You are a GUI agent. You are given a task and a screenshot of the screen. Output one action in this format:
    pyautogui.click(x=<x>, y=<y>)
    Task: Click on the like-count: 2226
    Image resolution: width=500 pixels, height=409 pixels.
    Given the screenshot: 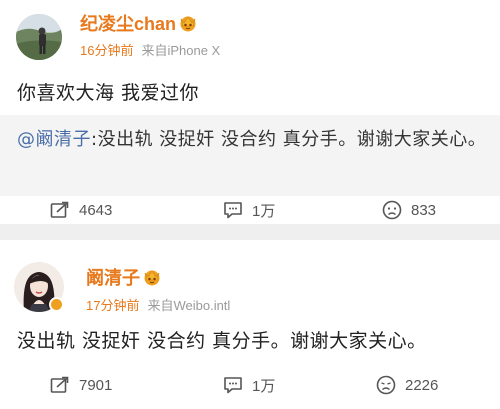 What is the action you would take?
    pyautogui.click(x=422, y=385)
    